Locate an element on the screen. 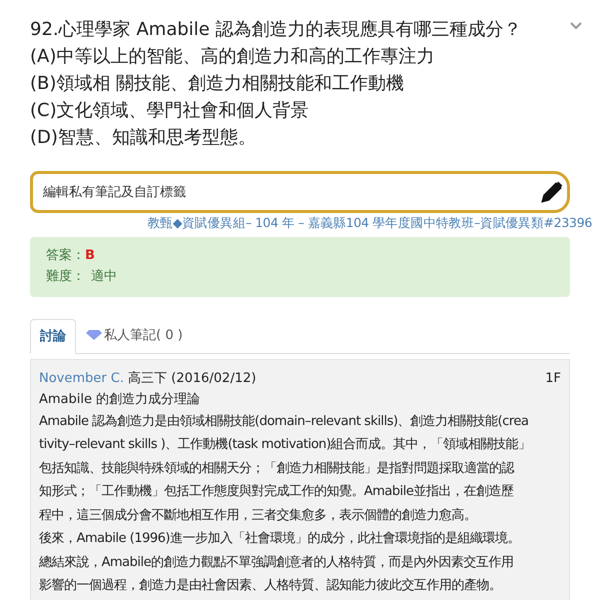 This screenshot has width=600, height=600. answer-option: (C)文化領域、學門社會和個人背景 is located at coordinates (300, 110).